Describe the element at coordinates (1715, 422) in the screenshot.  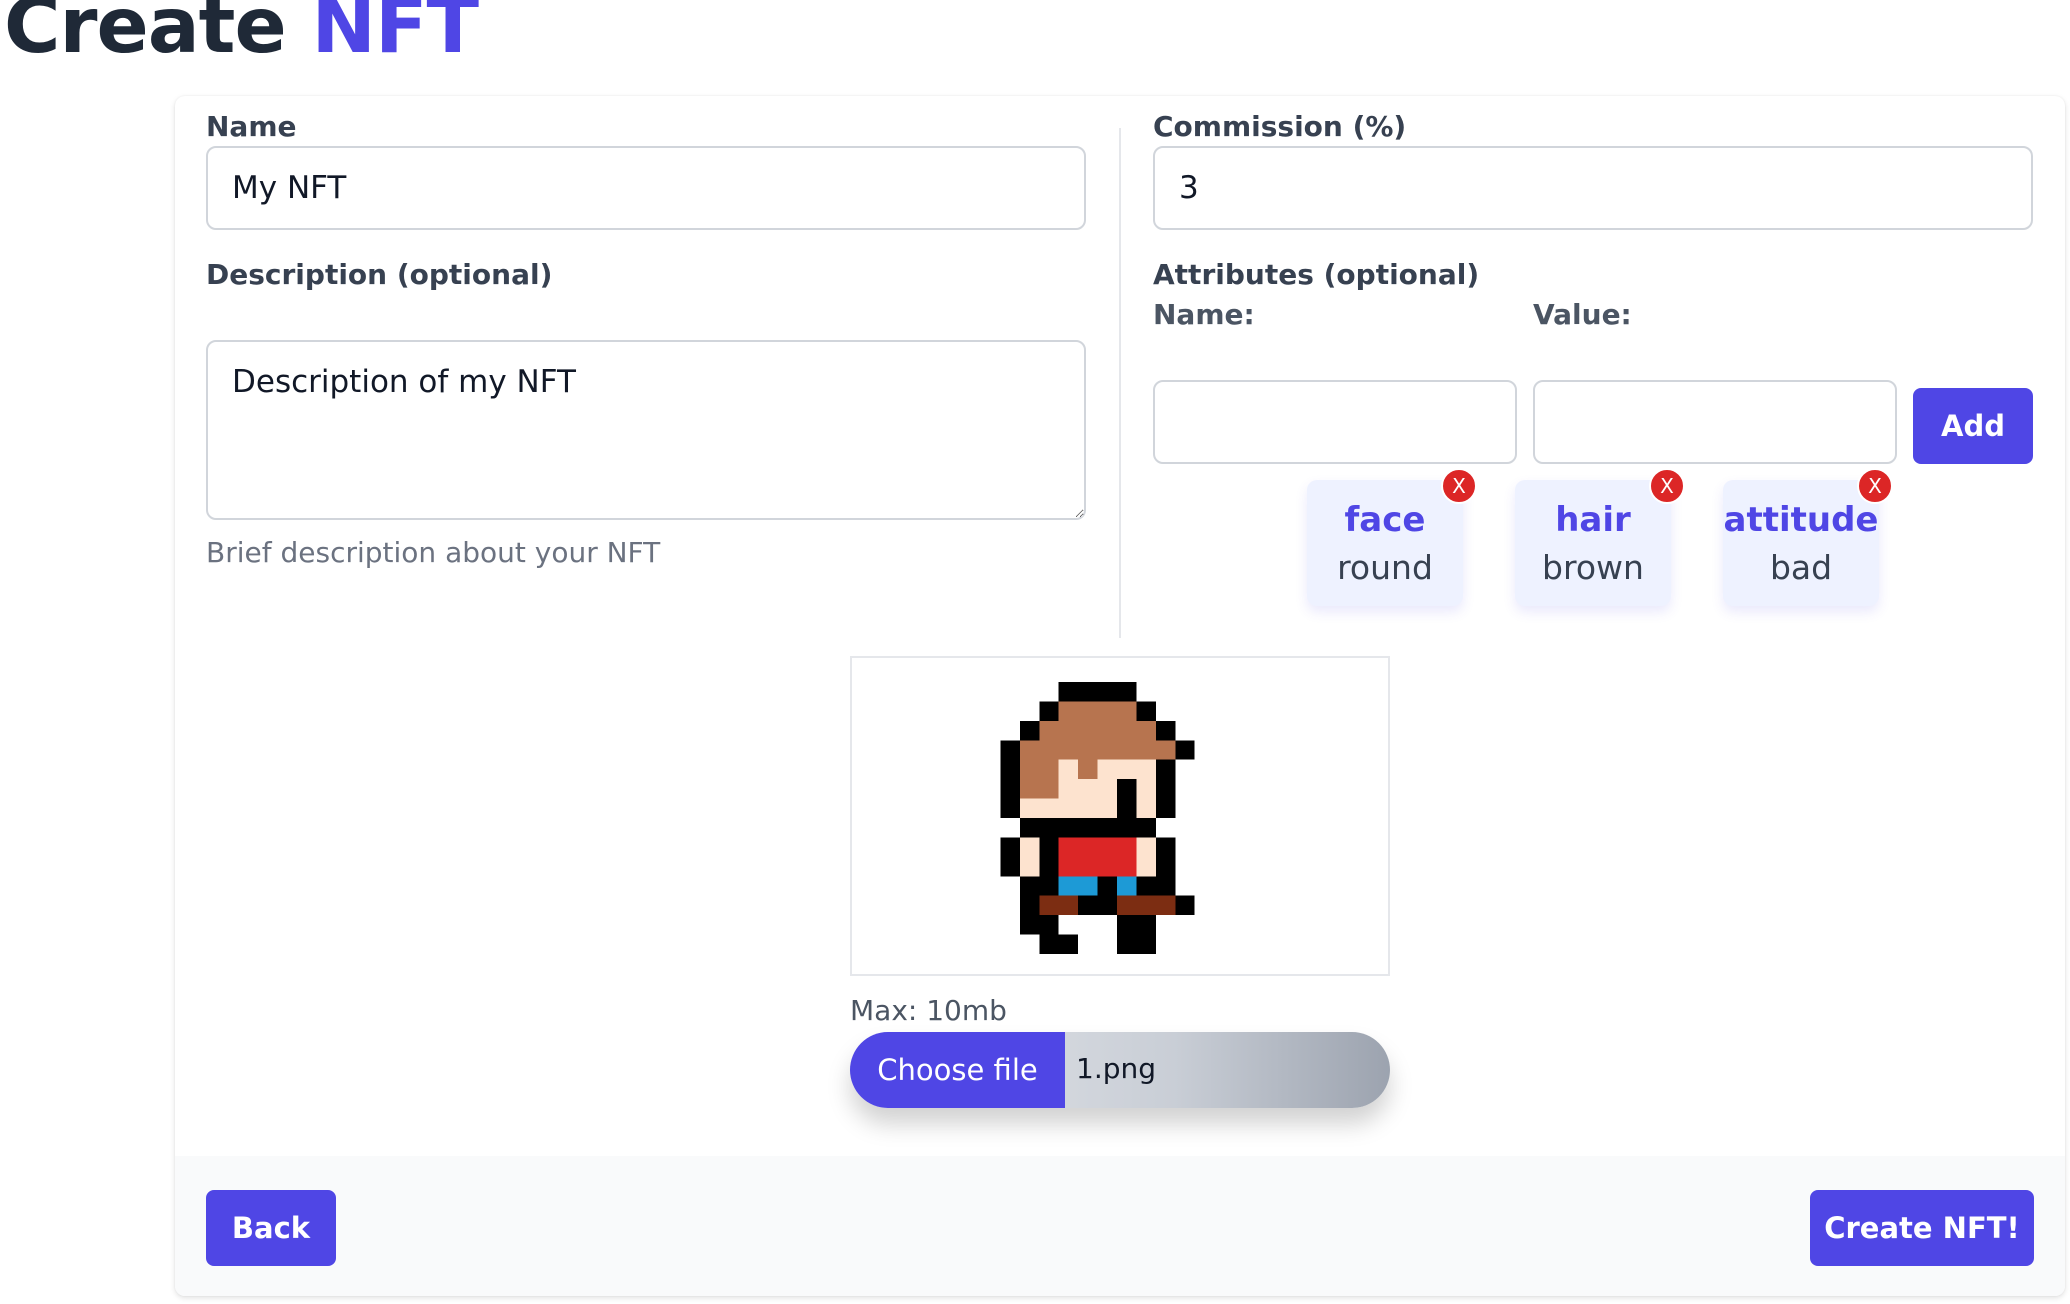
I see `attribute-value-input` at that location.